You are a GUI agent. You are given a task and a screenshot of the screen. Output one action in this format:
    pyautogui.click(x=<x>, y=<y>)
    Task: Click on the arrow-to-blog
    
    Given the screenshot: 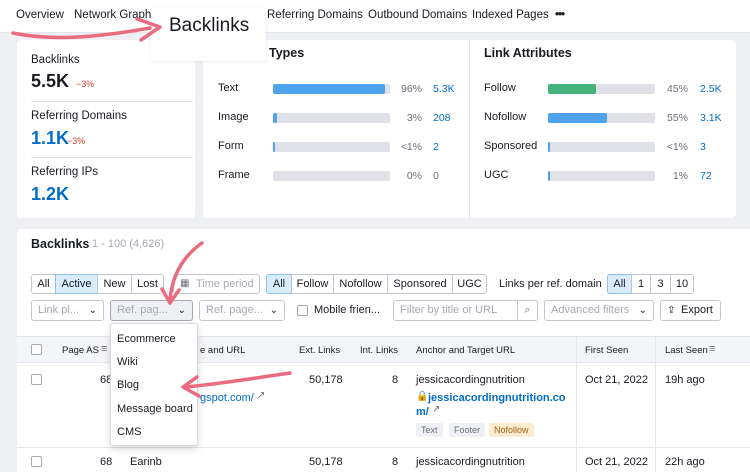 What is the action you would take?
    pyautogui.click(x=237, y=380)
    